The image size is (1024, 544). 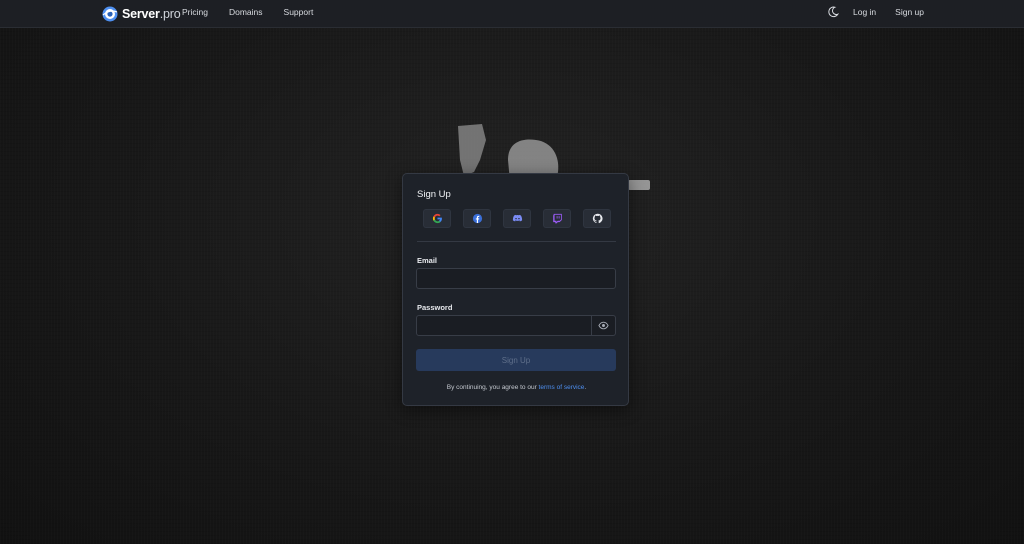 I want to click on google-login-button, so click(x=437, y=218).